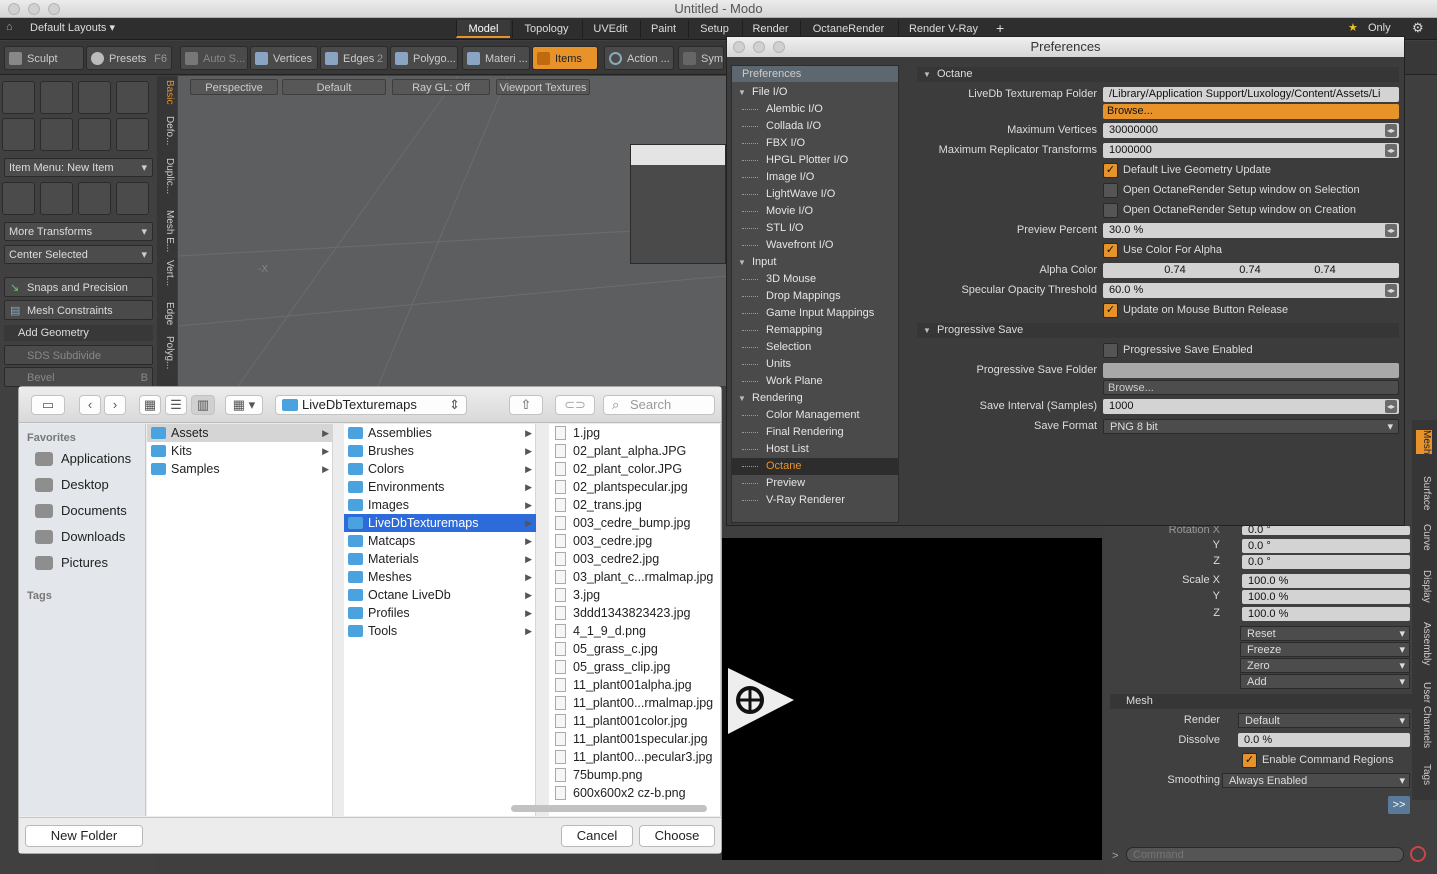 Image resolution: width=1437 pixels, height=874 pixels. Describe the element at coordinates (815, 296) in the screenshot. I see `tree-item-drop-mappings: Drop Mappings` at that location.